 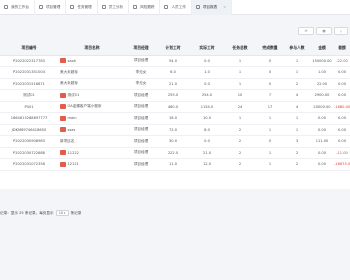 I want to click on col-header-manager: 项目经理, so click(x=141, y=48).